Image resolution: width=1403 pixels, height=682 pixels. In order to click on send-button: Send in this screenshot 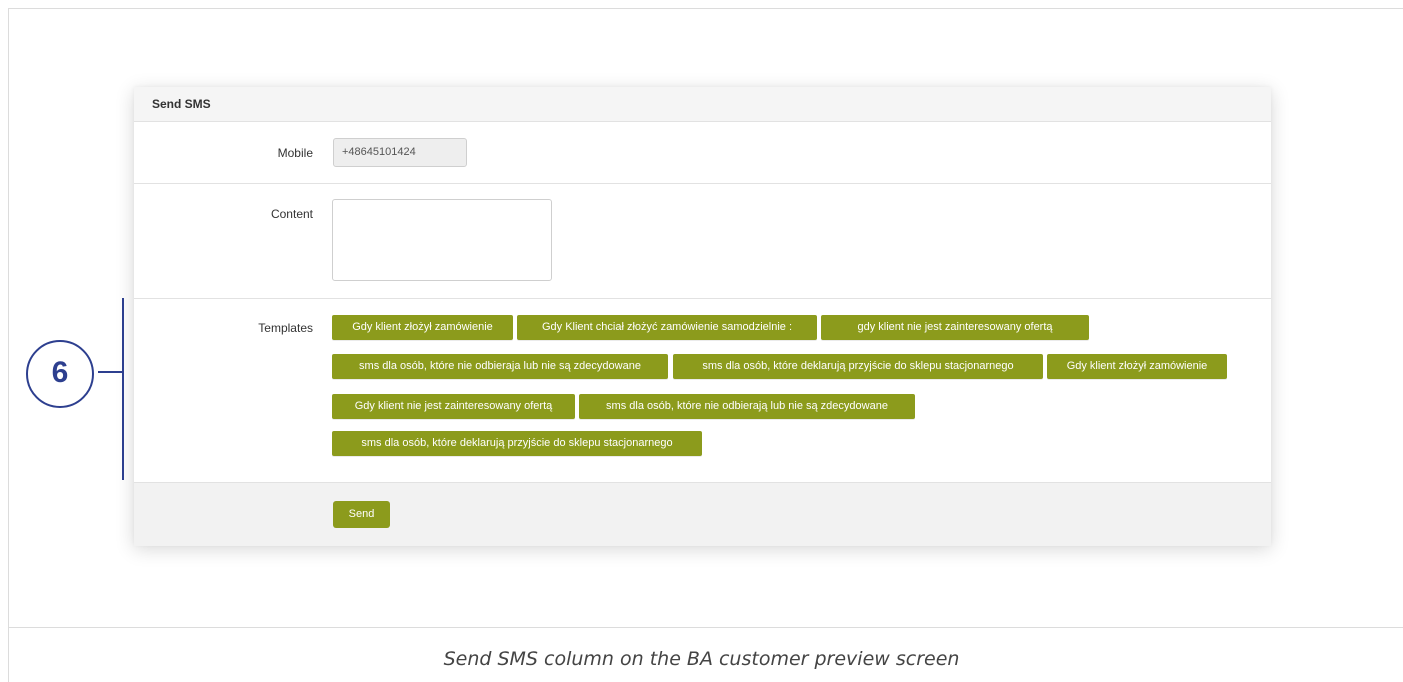, I will do `click(361, 514)`.